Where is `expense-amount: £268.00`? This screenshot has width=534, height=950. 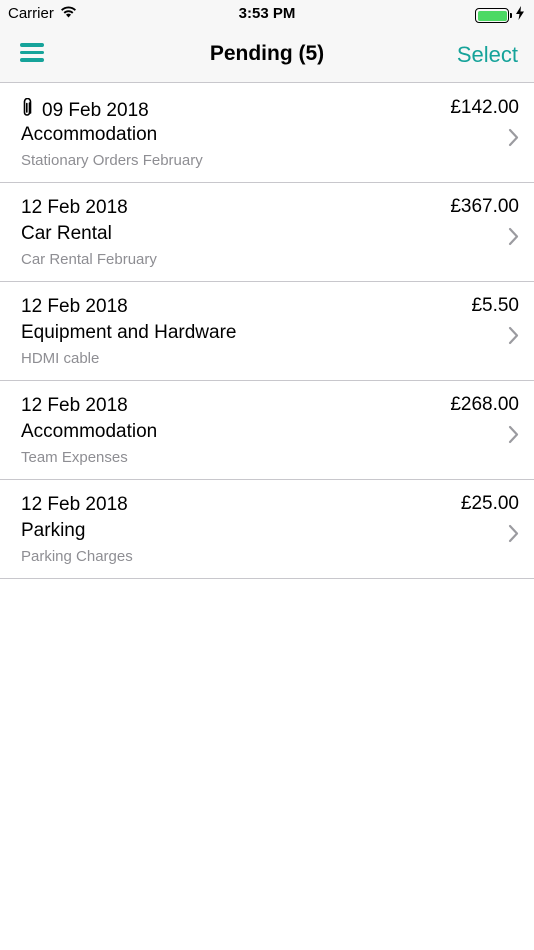
expense-amount: £268.00 is located at coordinates (484, 404).